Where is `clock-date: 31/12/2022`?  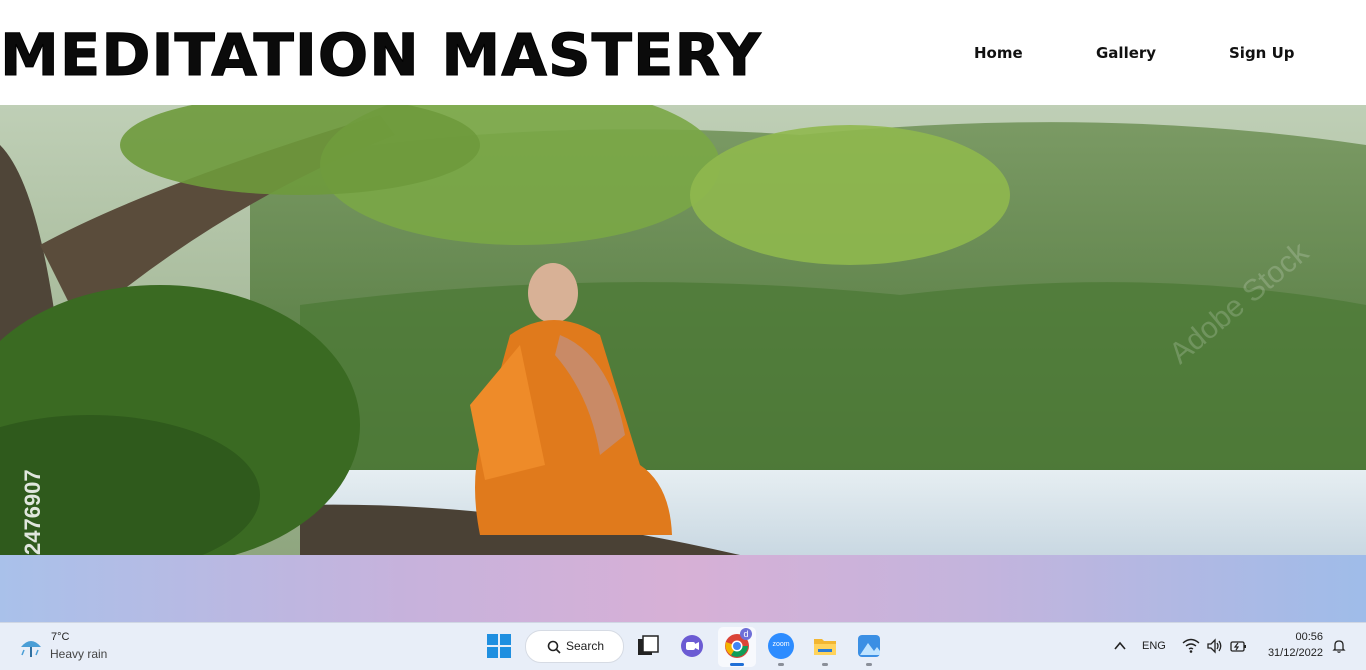
clock-date: 31/12/2022 is located at coordinates (1295, 653).